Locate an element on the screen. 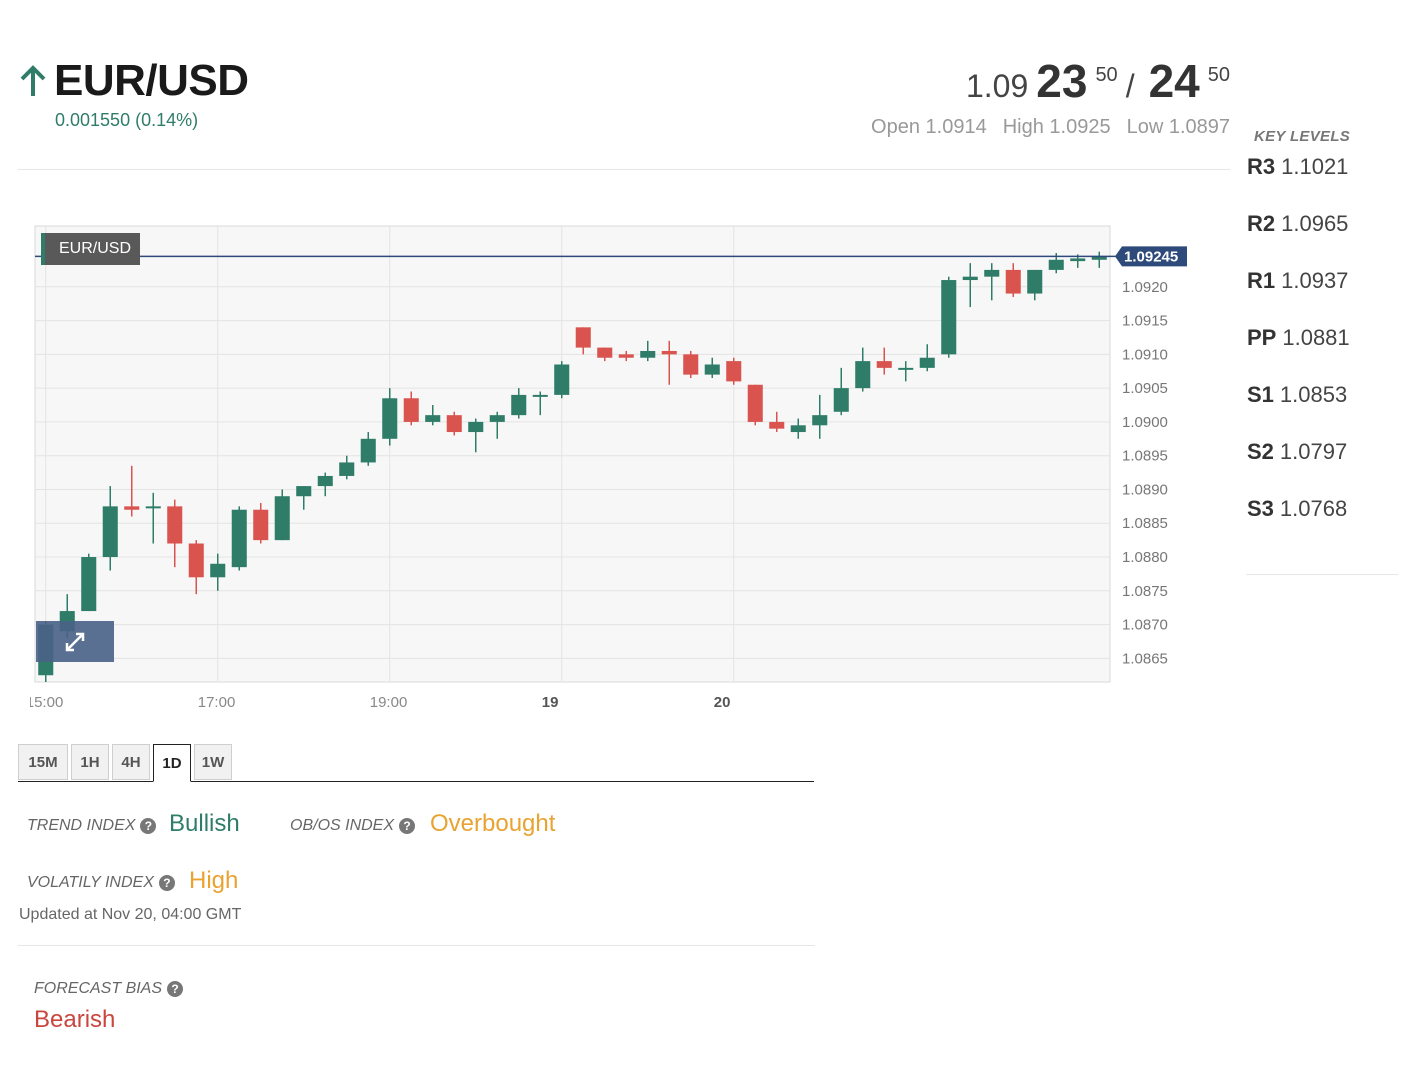 The image size is (1405, 1075). key-level-r2: R2 1.0965 is located at coordinates (1298, 223).